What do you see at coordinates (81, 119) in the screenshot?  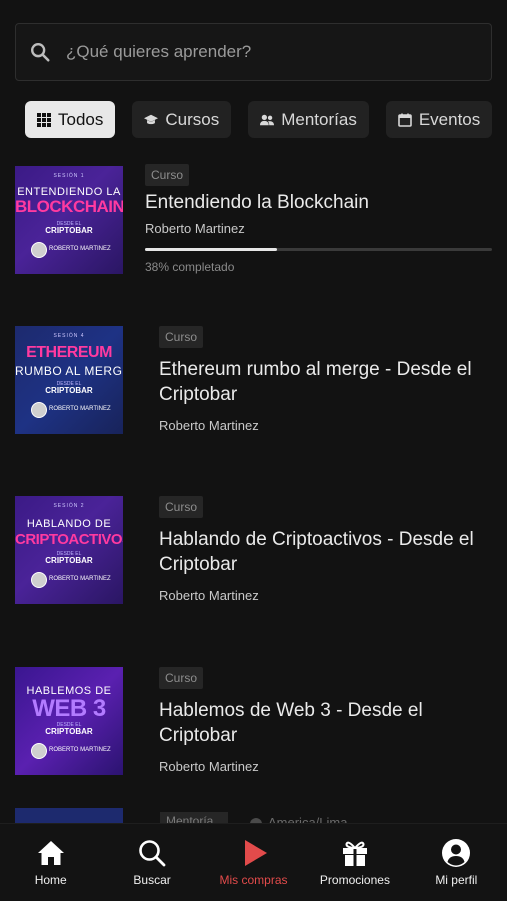 I see `filter-todos-label: Todos` at bounding box center [81, 119].